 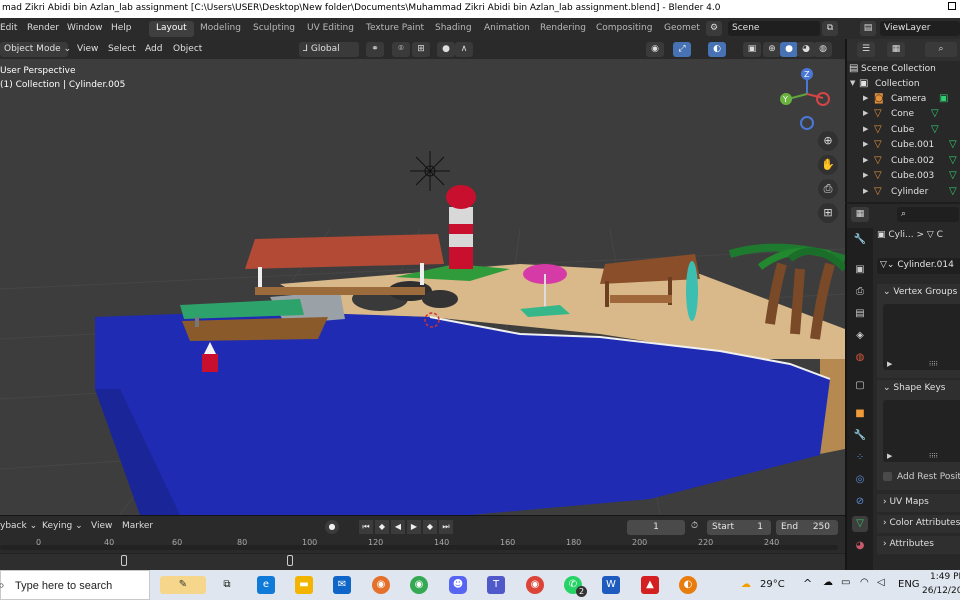 I want to click on pivot-icon: ⚭, so click(x=375, y=49).